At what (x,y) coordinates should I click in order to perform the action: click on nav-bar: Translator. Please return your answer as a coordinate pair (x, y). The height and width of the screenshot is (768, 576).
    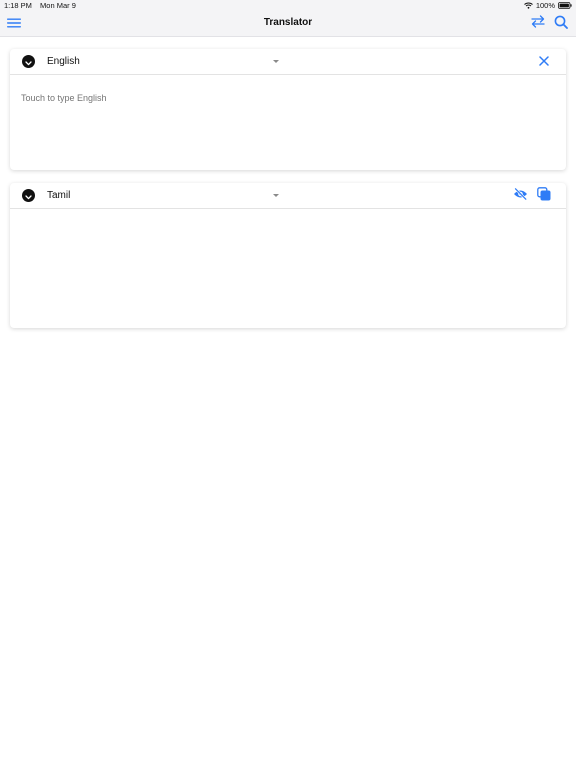
    Looking at the image, I should click on (288, 24).